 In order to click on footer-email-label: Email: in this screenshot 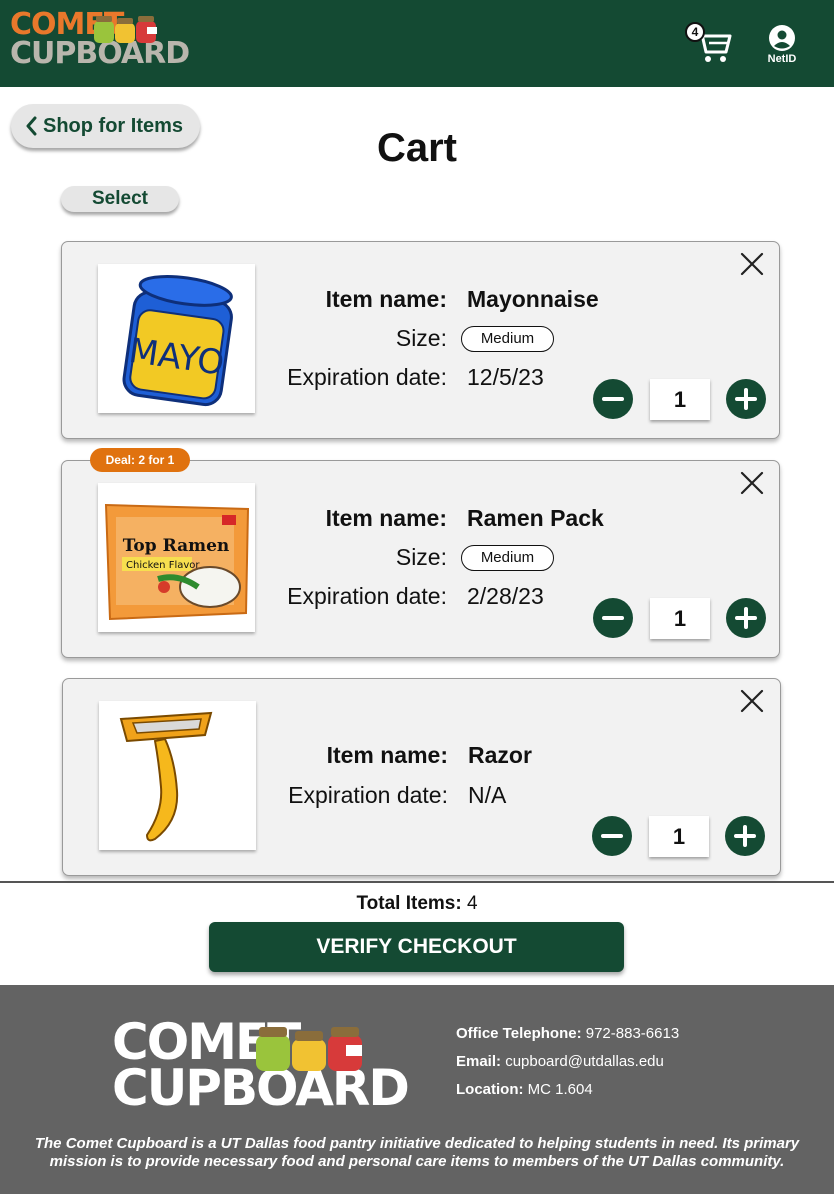, I will do `click(479, 1061)`.